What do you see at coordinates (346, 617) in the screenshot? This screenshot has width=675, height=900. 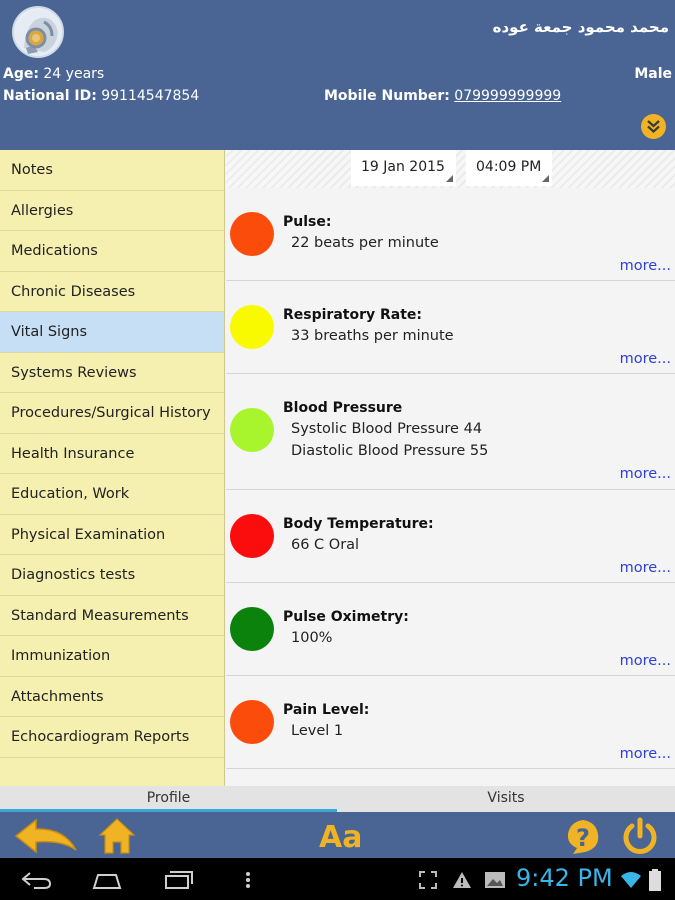 I see `vital-title: Pulse Oximetry:` at bounding box center [346, 617].